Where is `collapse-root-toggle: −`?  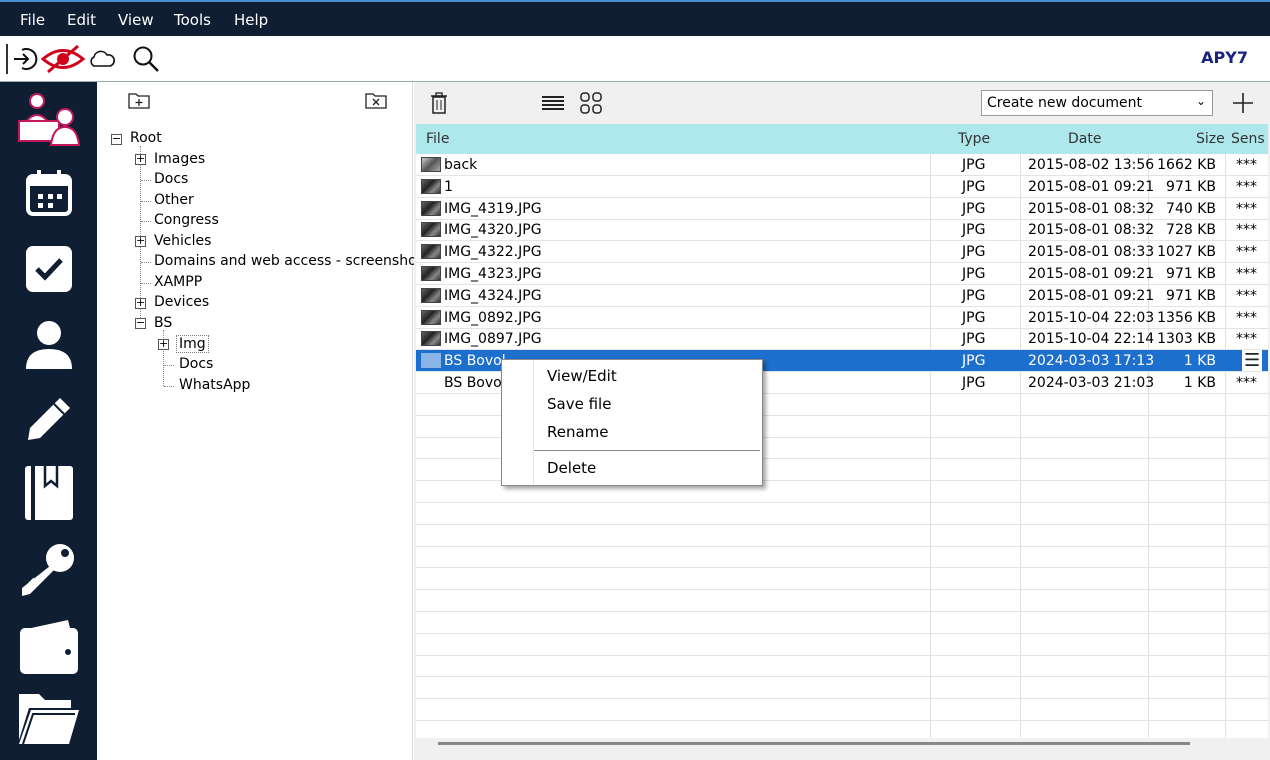 collapse-root-toggle: − is located at coordinates (116, 139).